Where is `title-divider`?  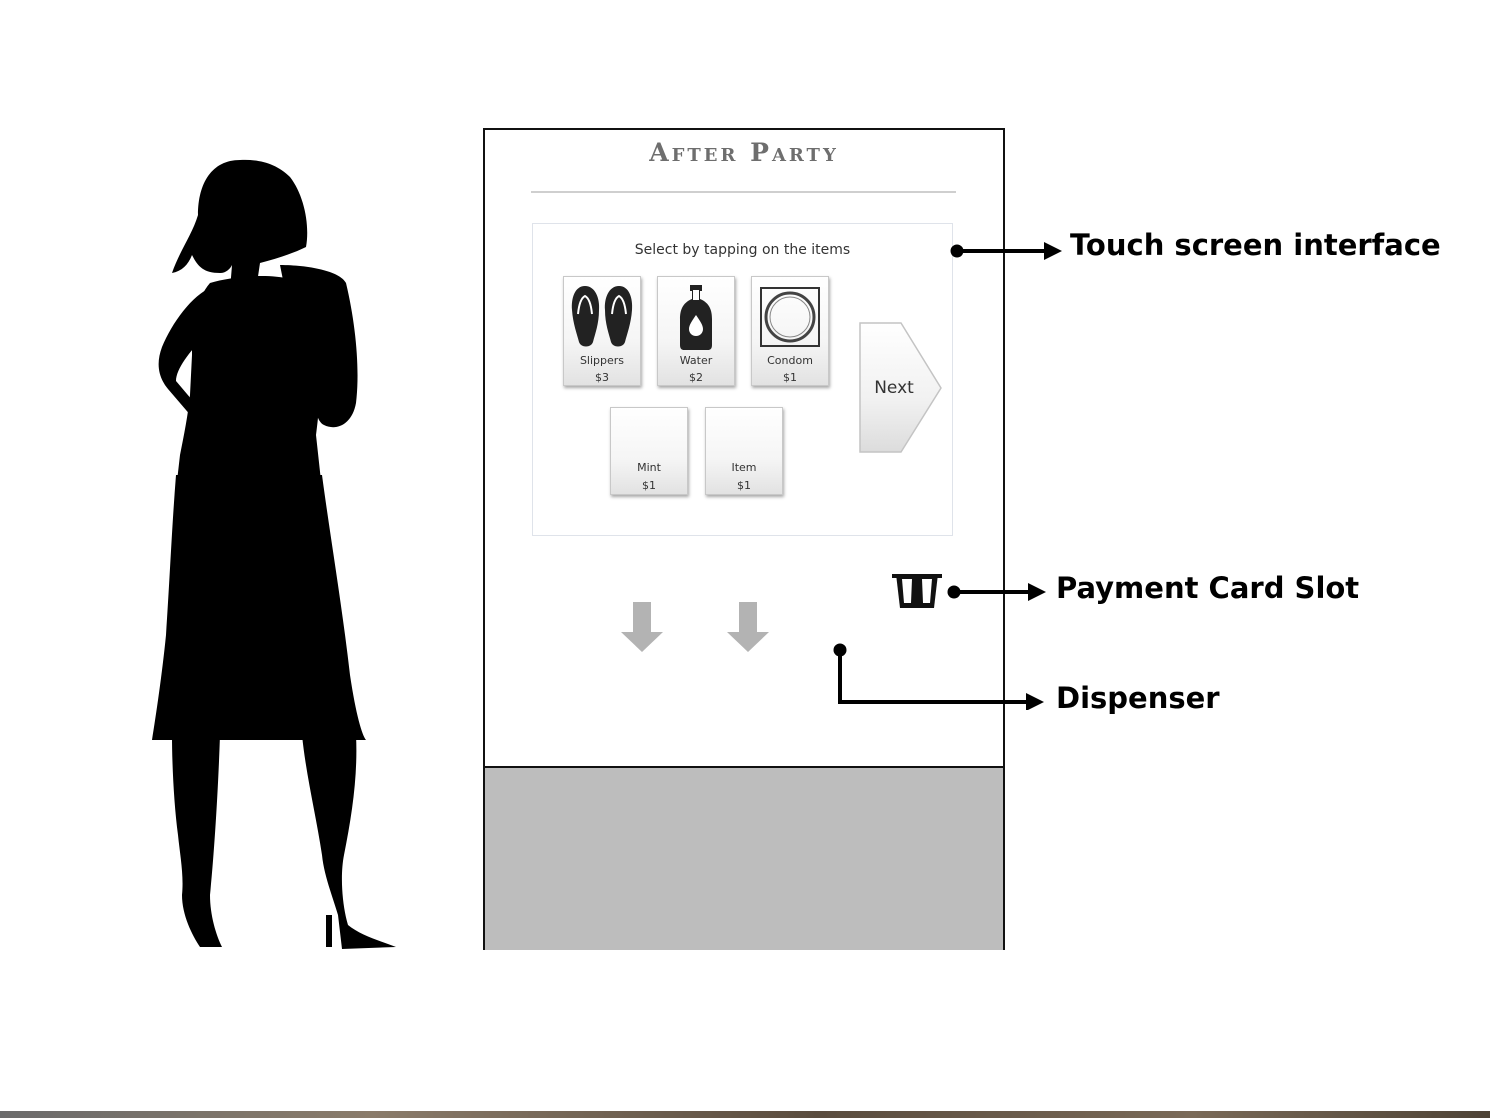
title-divider is located at coordinates (743, 192).